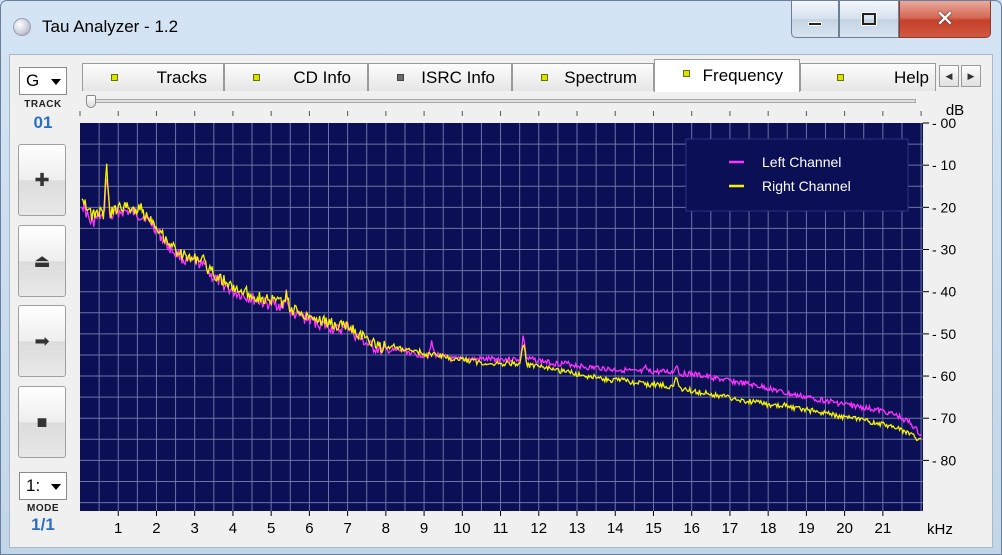 This screenshot has height=555, width=1002. Describe the element at coordinates (538, 528) in the screenshot. I see `x-tick-label: 12` at that location.